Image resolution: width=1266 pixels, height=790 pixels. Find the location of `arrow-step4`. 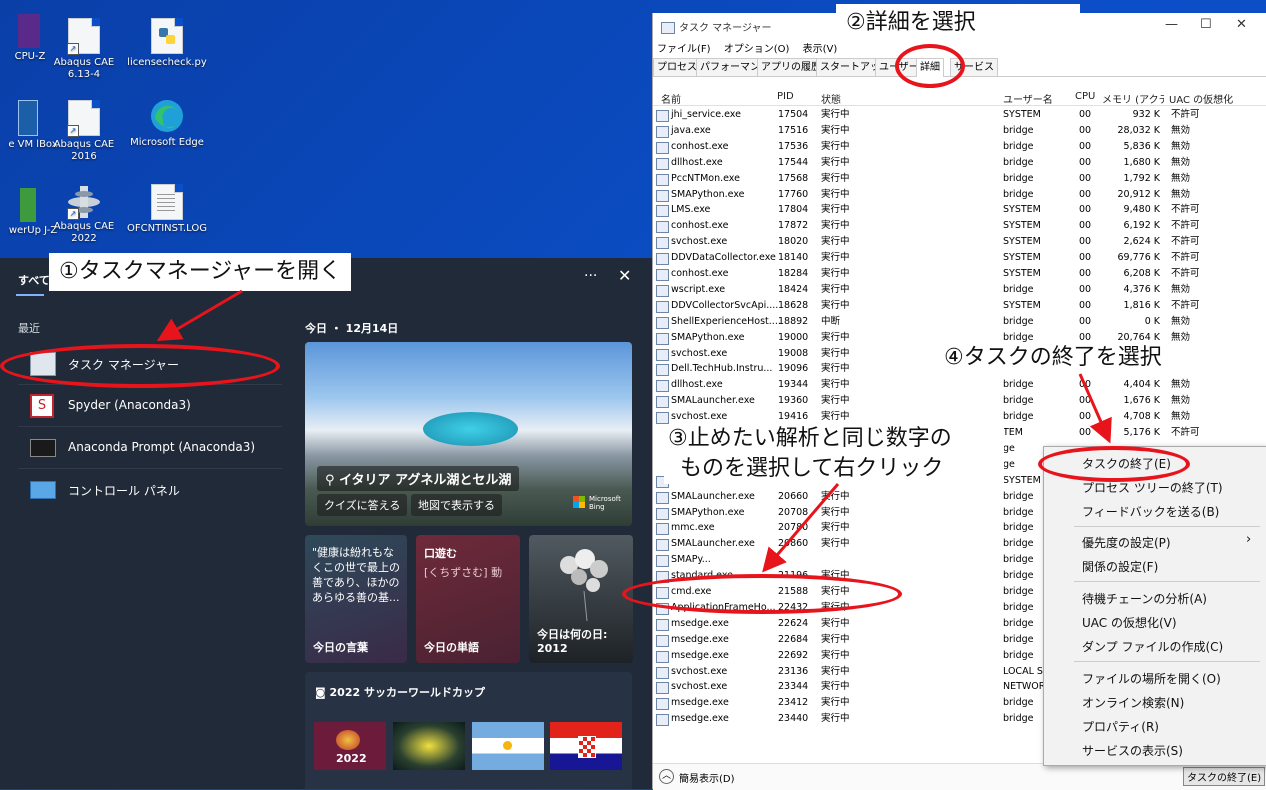

arrow-step4 is located at coordinates (1095, 408).